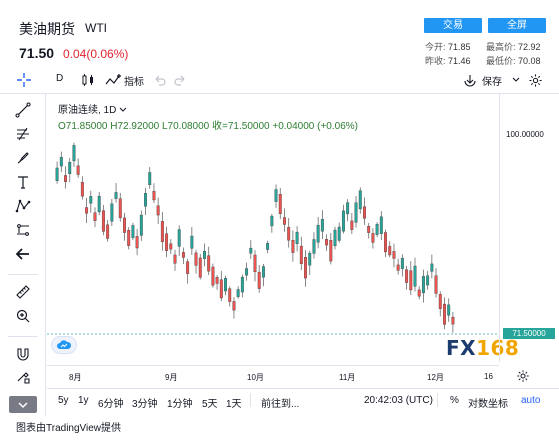 Image resolution: width=559 pixels, height=442 pixels. I want to click on auto-scale-toggle: auto, so click(530, 400).